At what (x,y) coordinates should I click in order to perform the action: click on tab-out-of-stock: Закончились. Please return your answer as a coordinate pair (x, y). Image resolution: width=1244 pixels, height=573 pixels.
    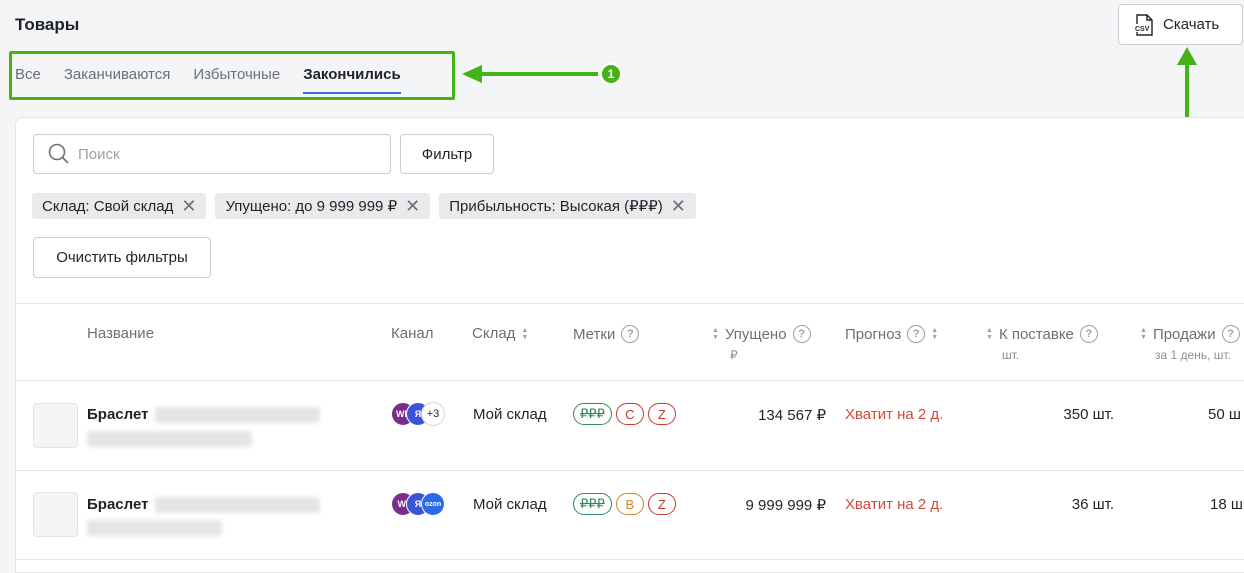
    Looking at the image, I should click on (352, 80).